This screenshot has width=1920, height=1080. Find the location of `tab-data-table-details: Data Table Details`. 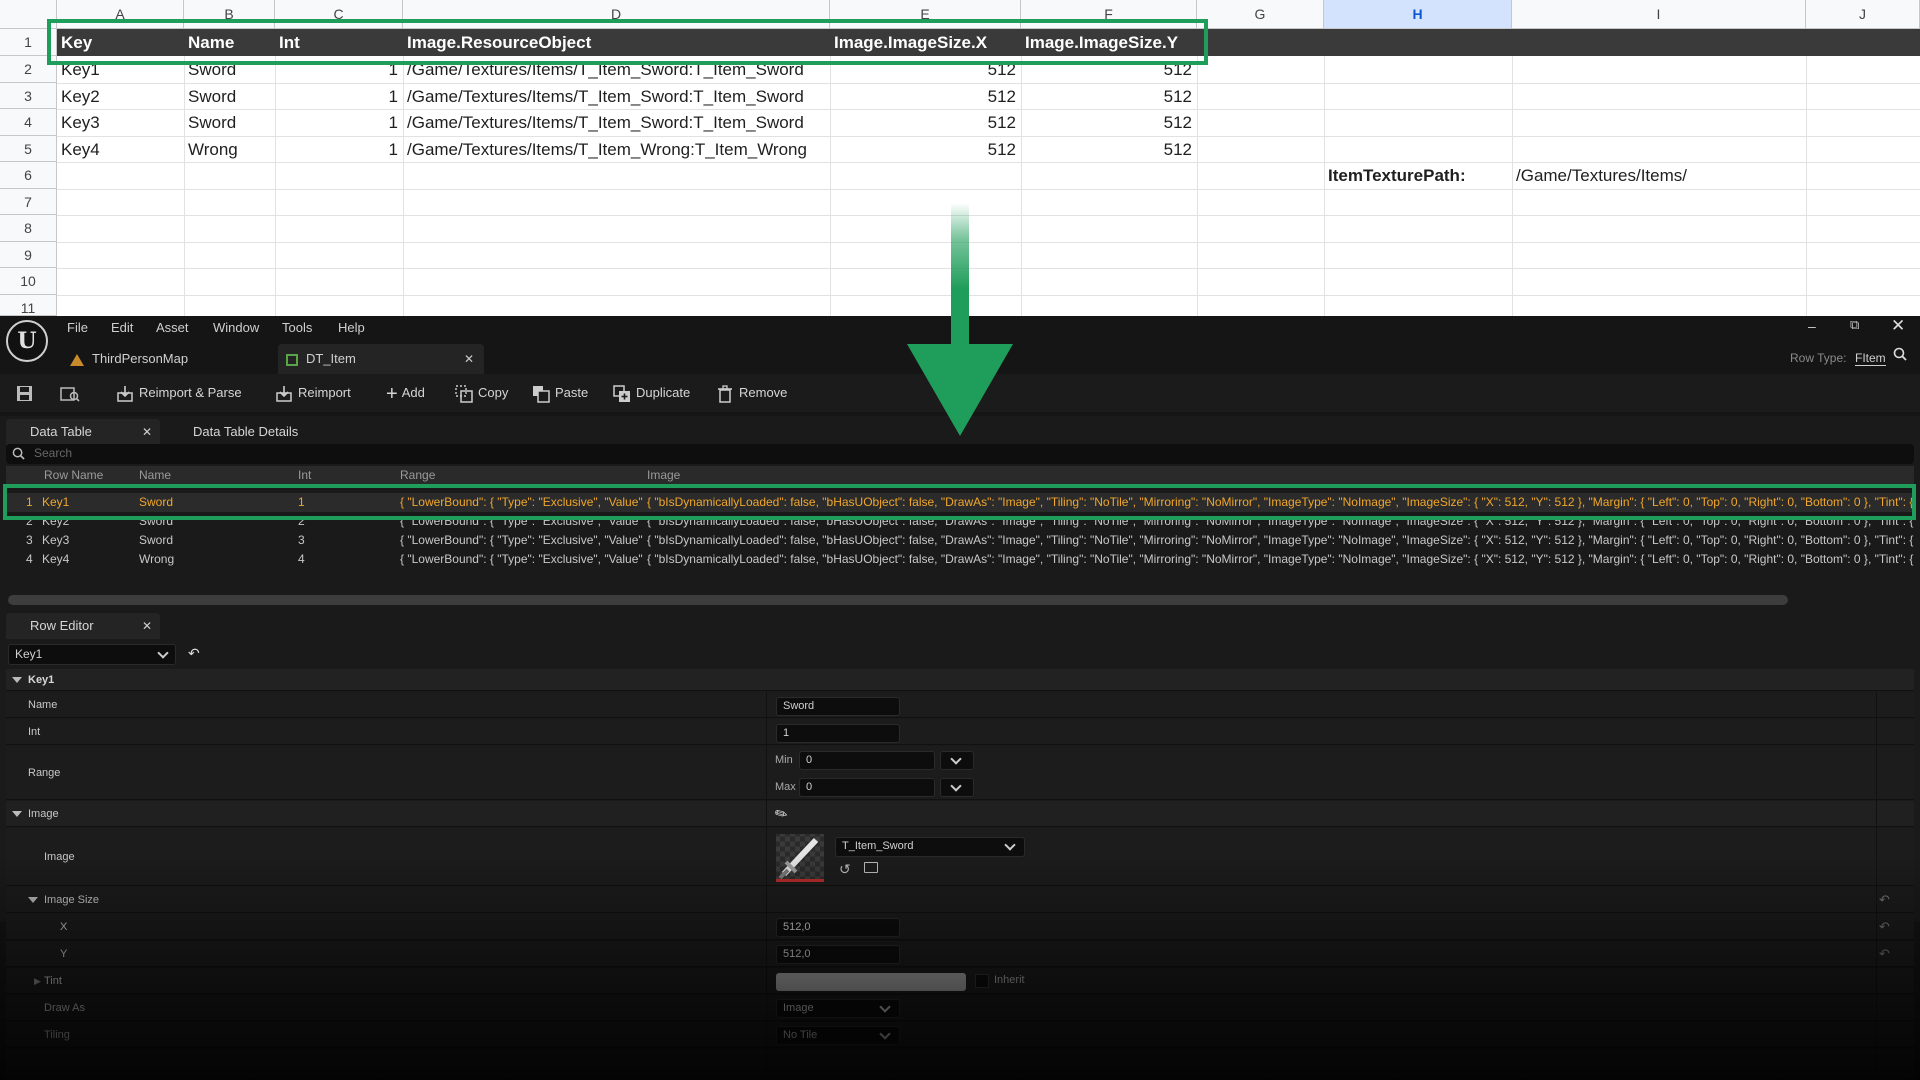

tab-data-table-details: Data Table Details is located at coordinates (245, 432).